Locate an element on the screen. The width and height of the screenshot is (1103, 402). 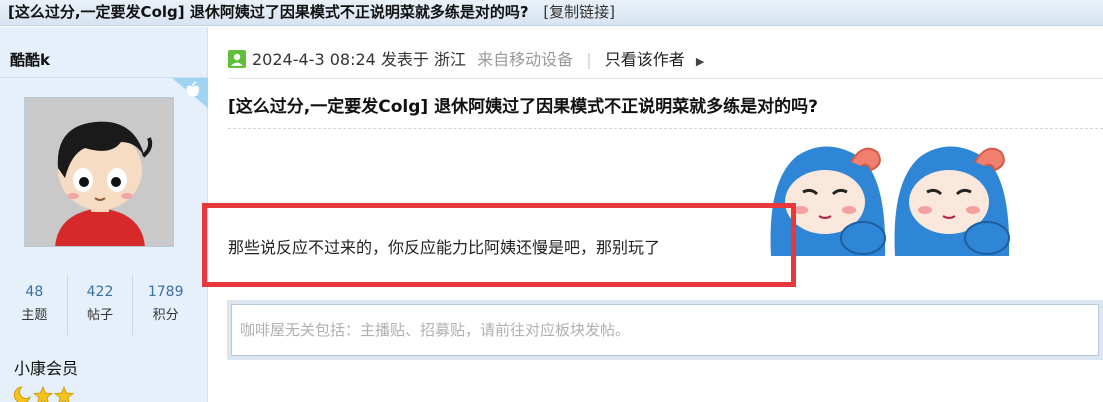
caret-right-icon: ▶ is located at coordinates (700, 61).